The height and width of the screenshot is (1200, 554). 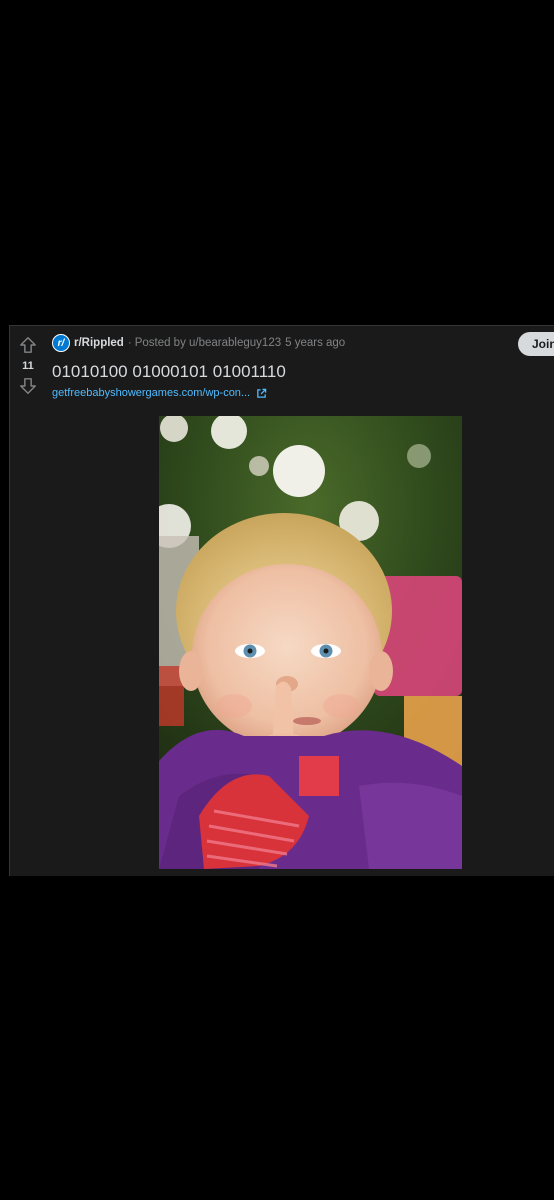 I want to click on posted-by: Posted by u/bearableguy123, so click(x=208, y=343).